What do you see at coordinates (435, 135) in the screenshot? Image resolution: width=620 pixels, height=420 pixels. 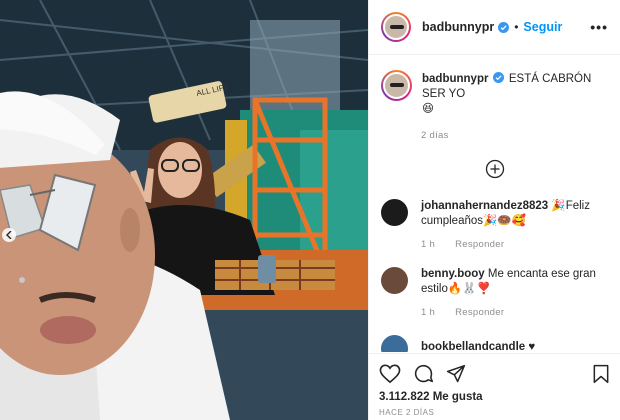 I see `caption-time-label: 2 días` at bounding box center [435, 135].